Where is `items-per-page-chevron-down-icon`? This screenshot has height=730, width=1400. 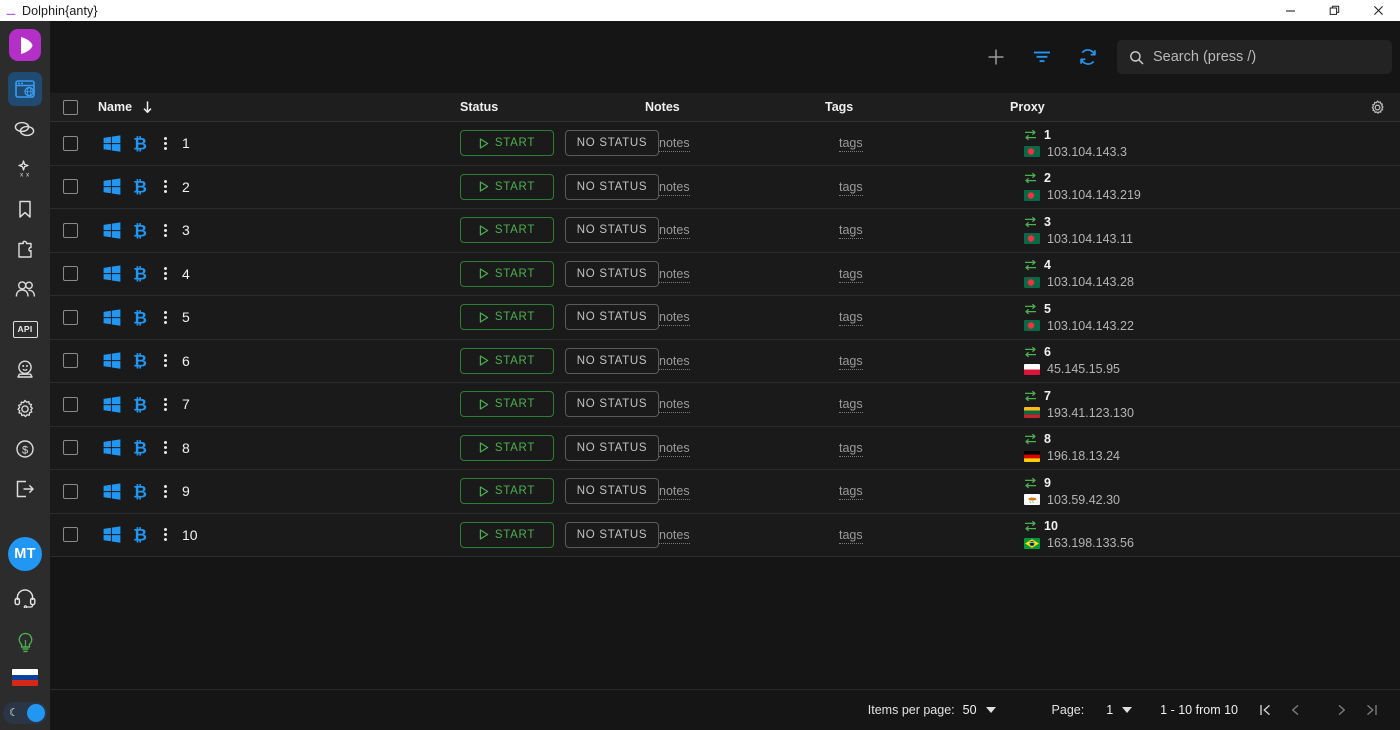
items-per-page-chevron-down-icon is located at coordinates (990, 710).